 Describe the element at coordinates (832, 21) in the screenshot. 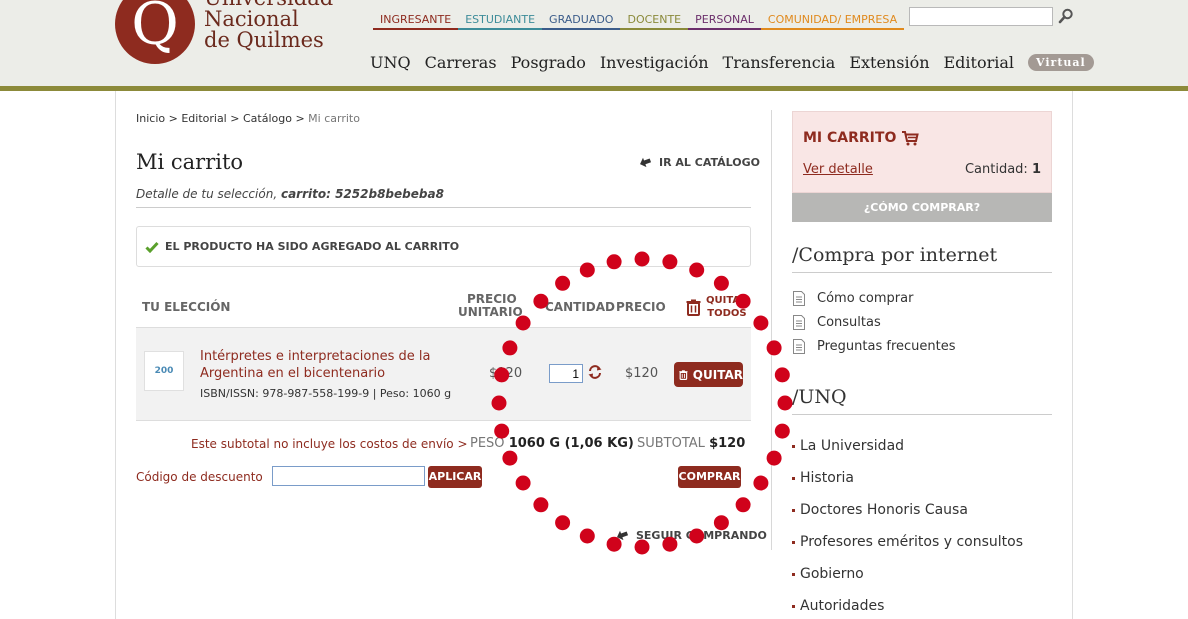

I see `audience-nav-comunidad: COMUNIDAD/ EMPRESA` at that location.